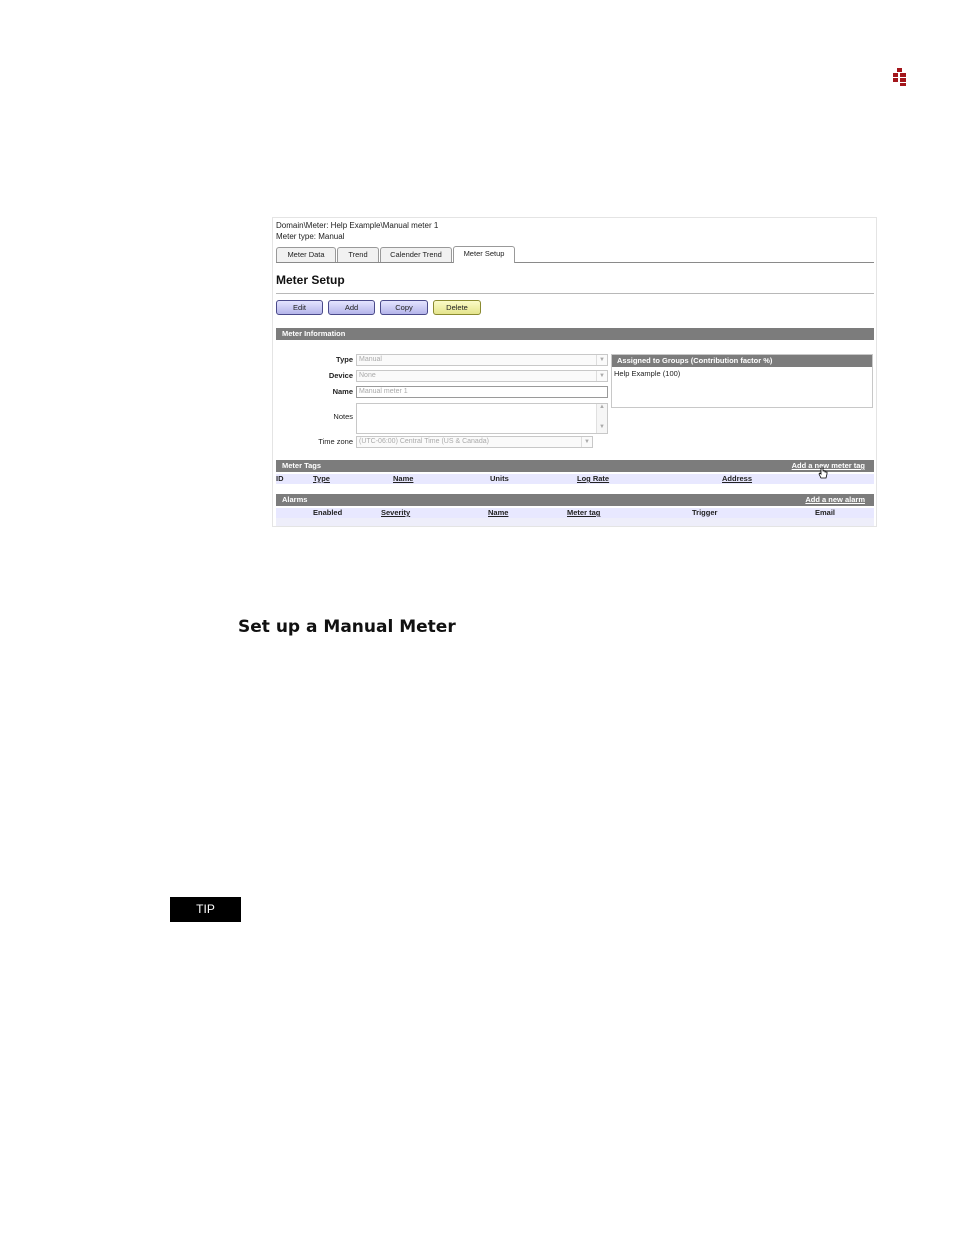 The image size is (954, 1235). Describe the element at coordinates (306, 254) in the screenshot. I see `tab-meter-data: Meter Data` at that location.